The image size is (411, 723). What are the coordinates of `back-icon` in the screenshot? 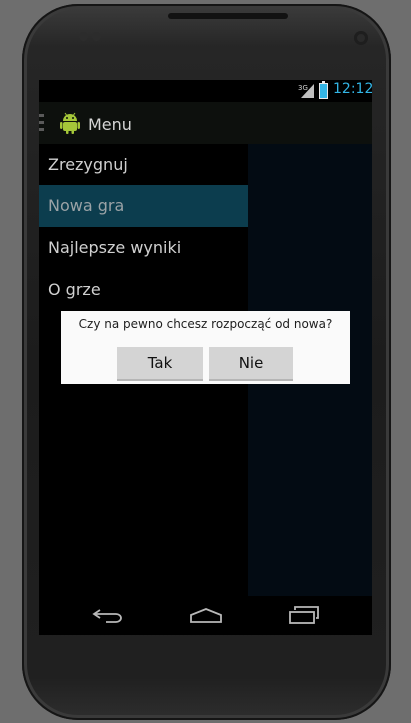 It's located at (108, 616).